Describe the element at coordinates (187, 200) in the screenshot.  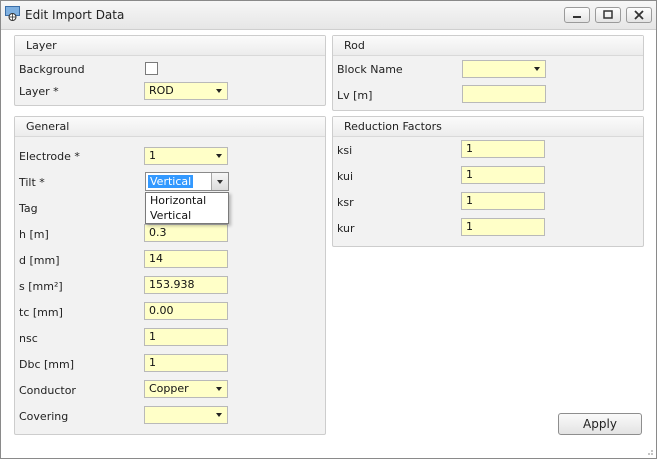
I see `tilt-option-horizontal: Horizontal` at that location.